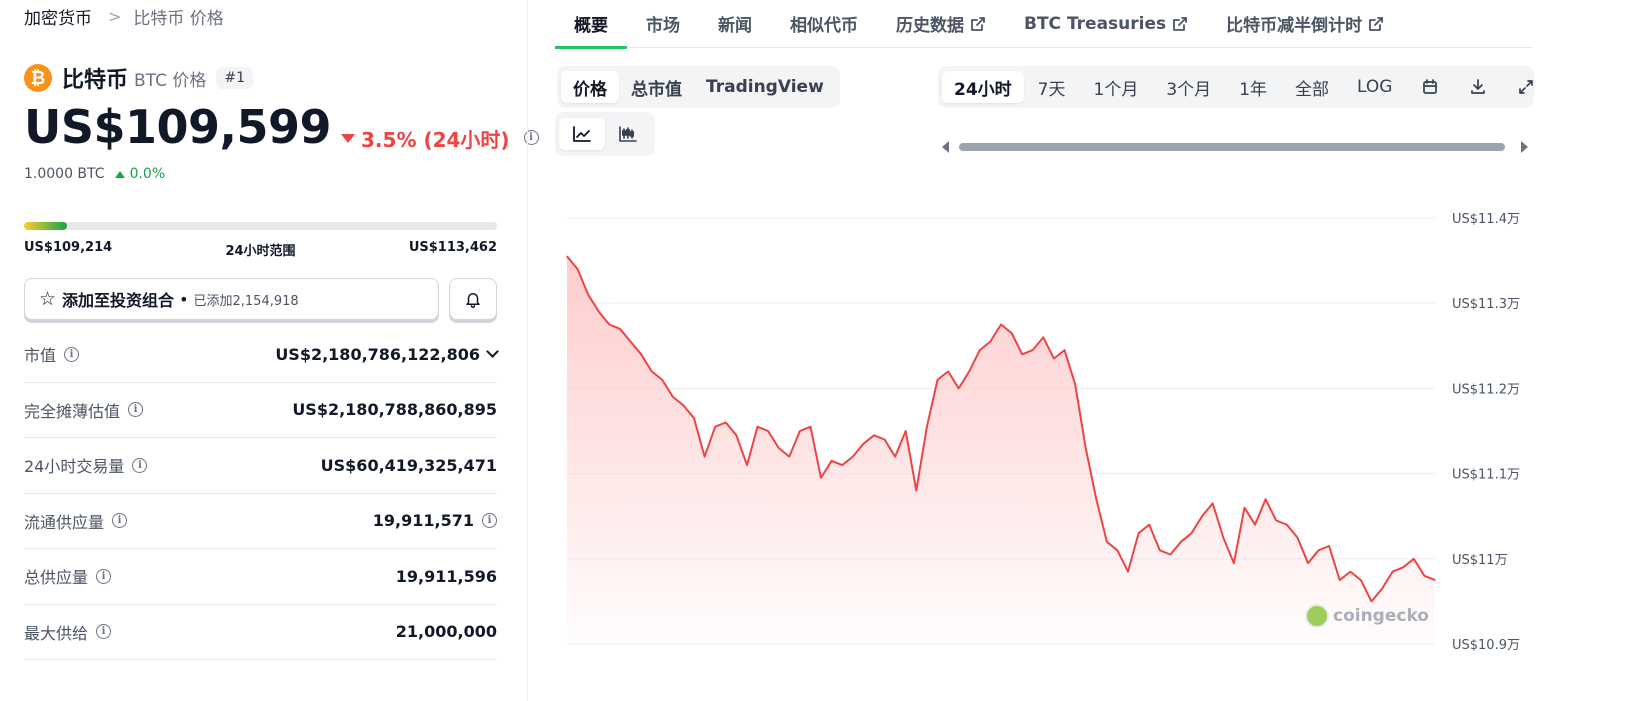 This screenshot has height=701, width=1647. What do you see at coordinates (377, 354) in the screenshot?
I see `stat-value: US$2,180,786,122,806` at bounding box center [377, 354].